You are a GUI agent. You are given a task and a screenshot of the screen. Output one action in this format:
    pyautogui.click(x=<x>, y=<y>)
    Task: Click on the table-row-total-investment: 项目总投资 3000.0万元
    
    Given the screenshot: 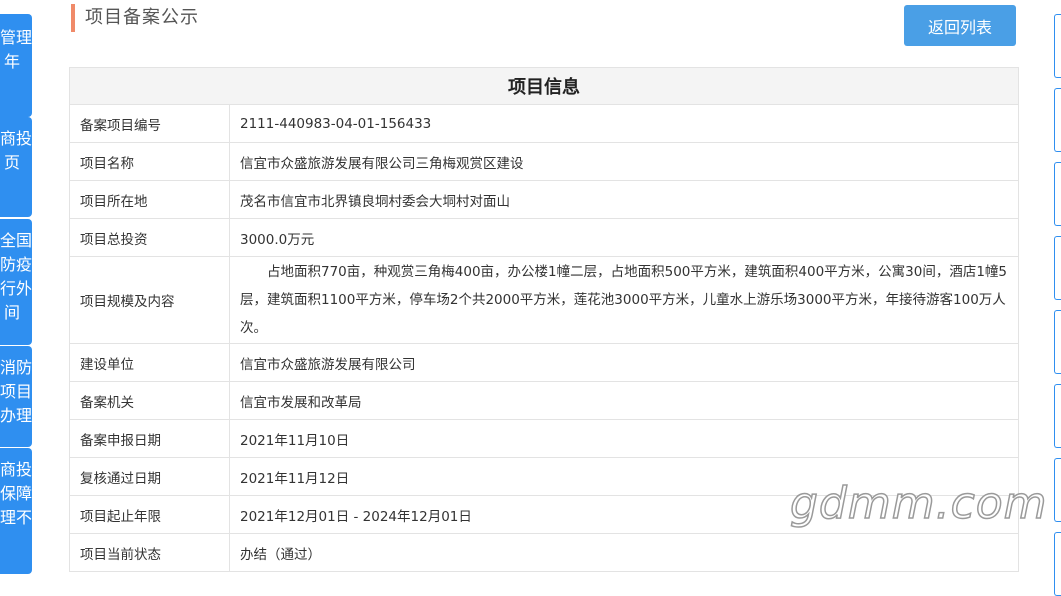 What is the action you would take?
    pyautogui.click(x=544, y=237)
    